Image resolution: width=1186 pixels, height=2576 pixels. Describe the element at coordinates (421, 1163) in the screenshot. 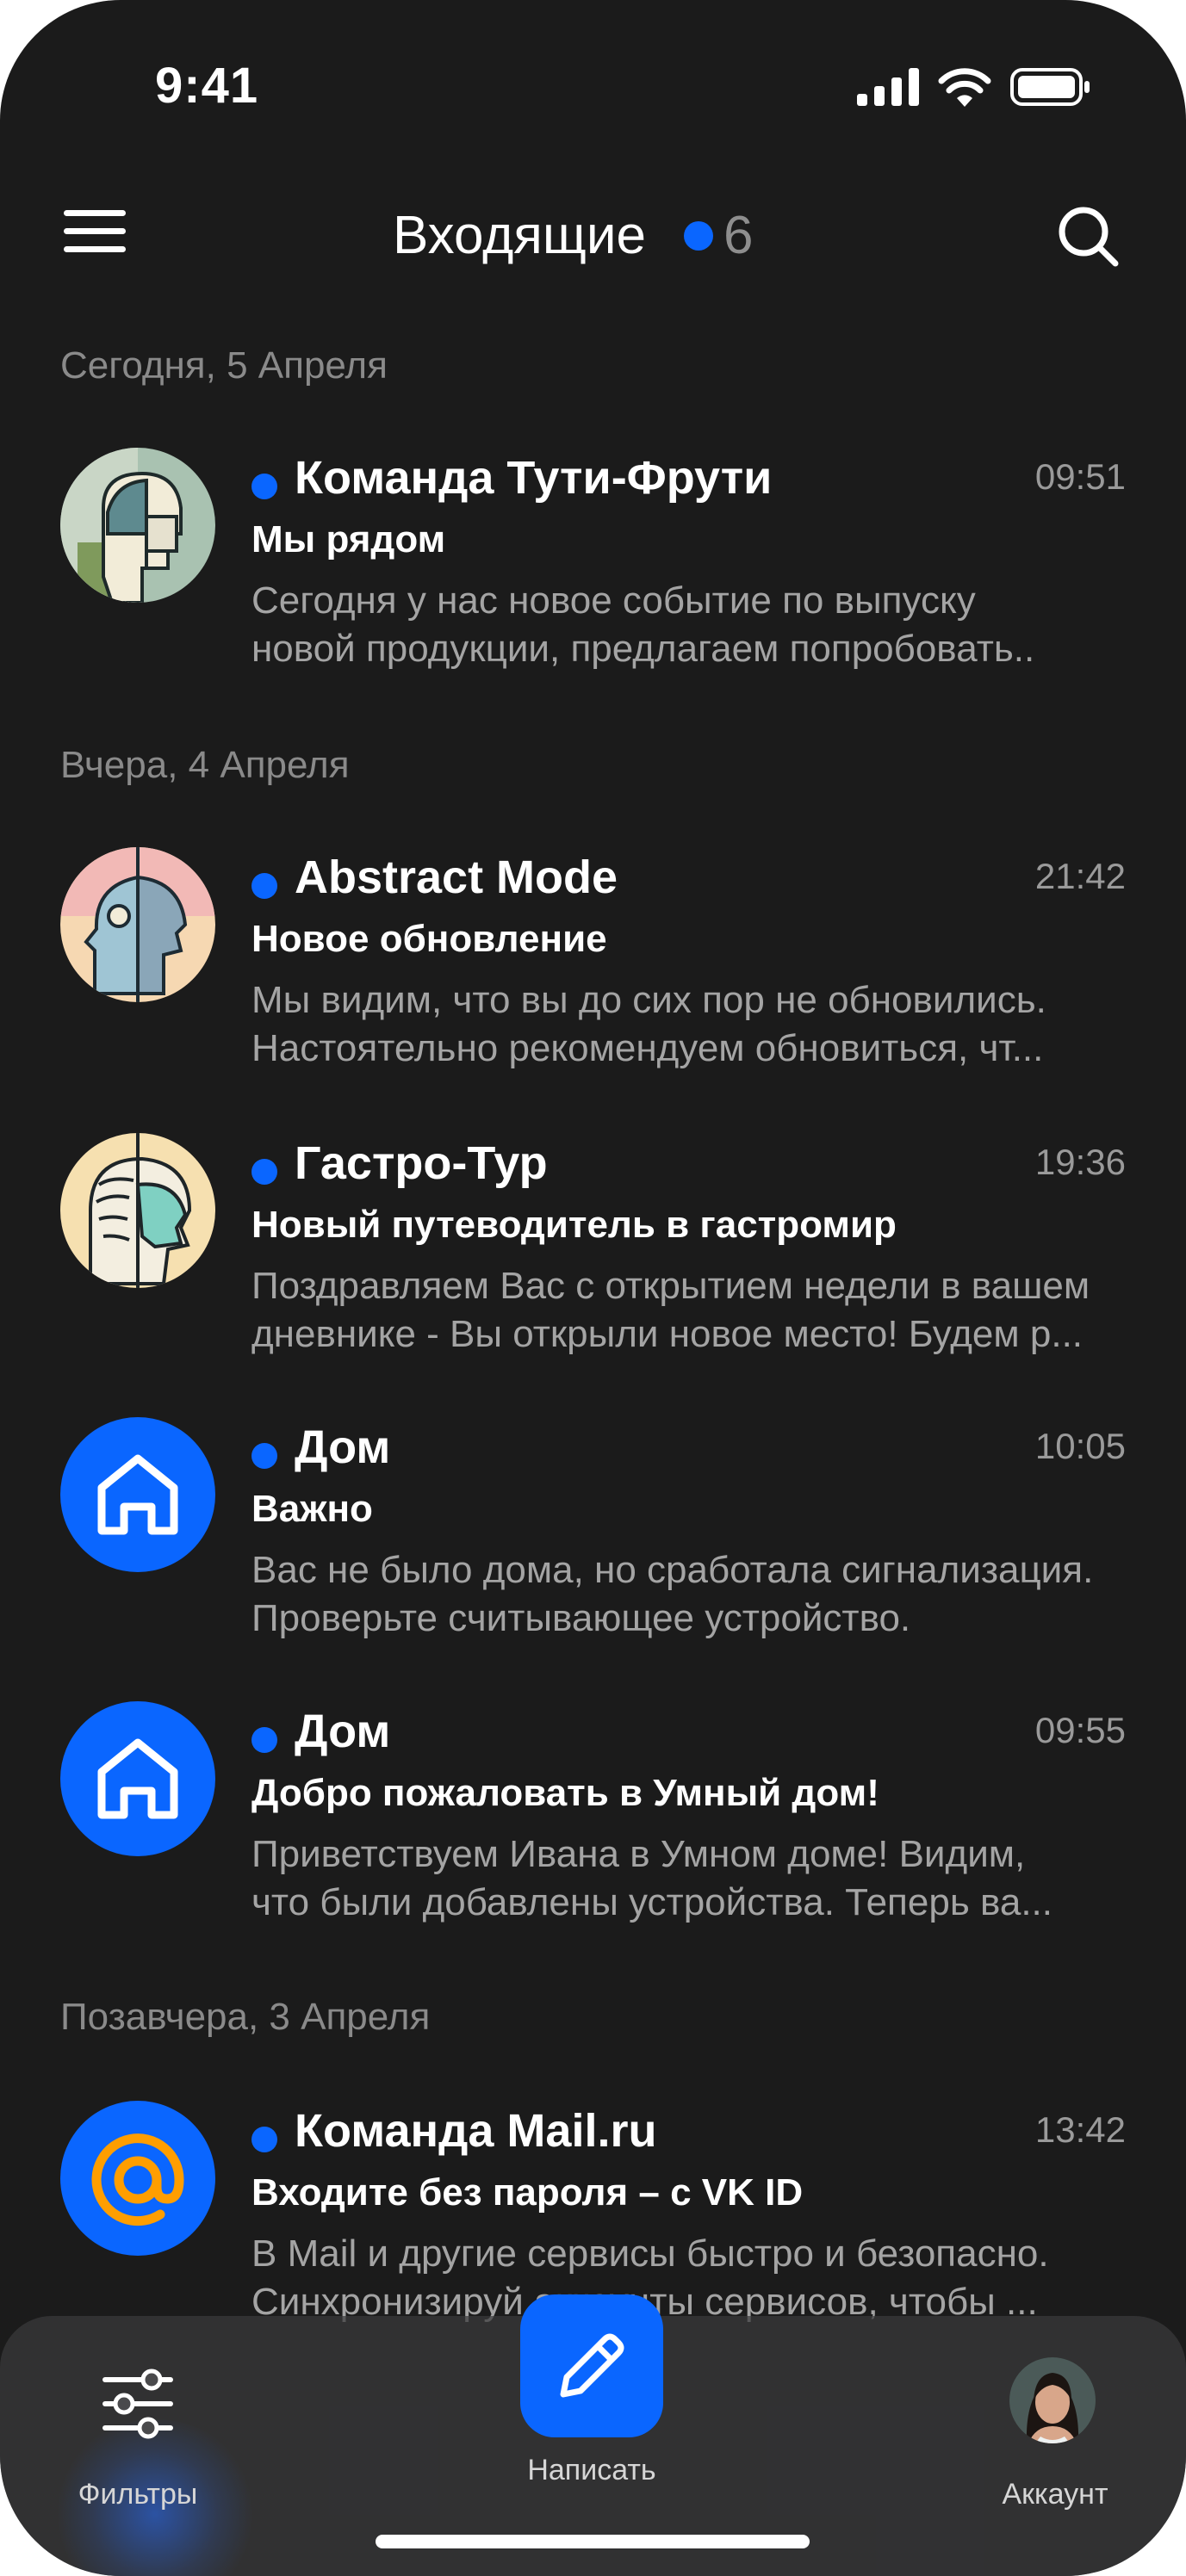

I see `mail-sender: Гастро-Тур` at that location.